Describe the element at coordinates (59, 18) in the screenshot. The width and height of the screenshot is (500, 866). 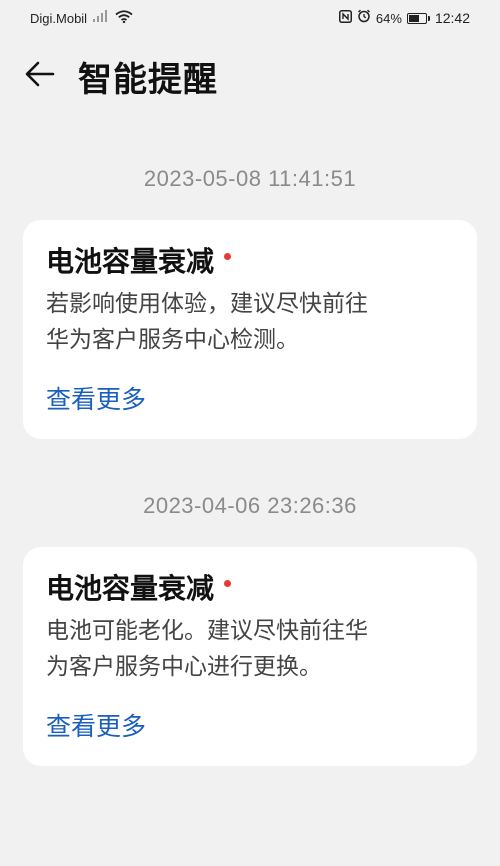
I see `carrier-name: Digi.Mobil` at that location.